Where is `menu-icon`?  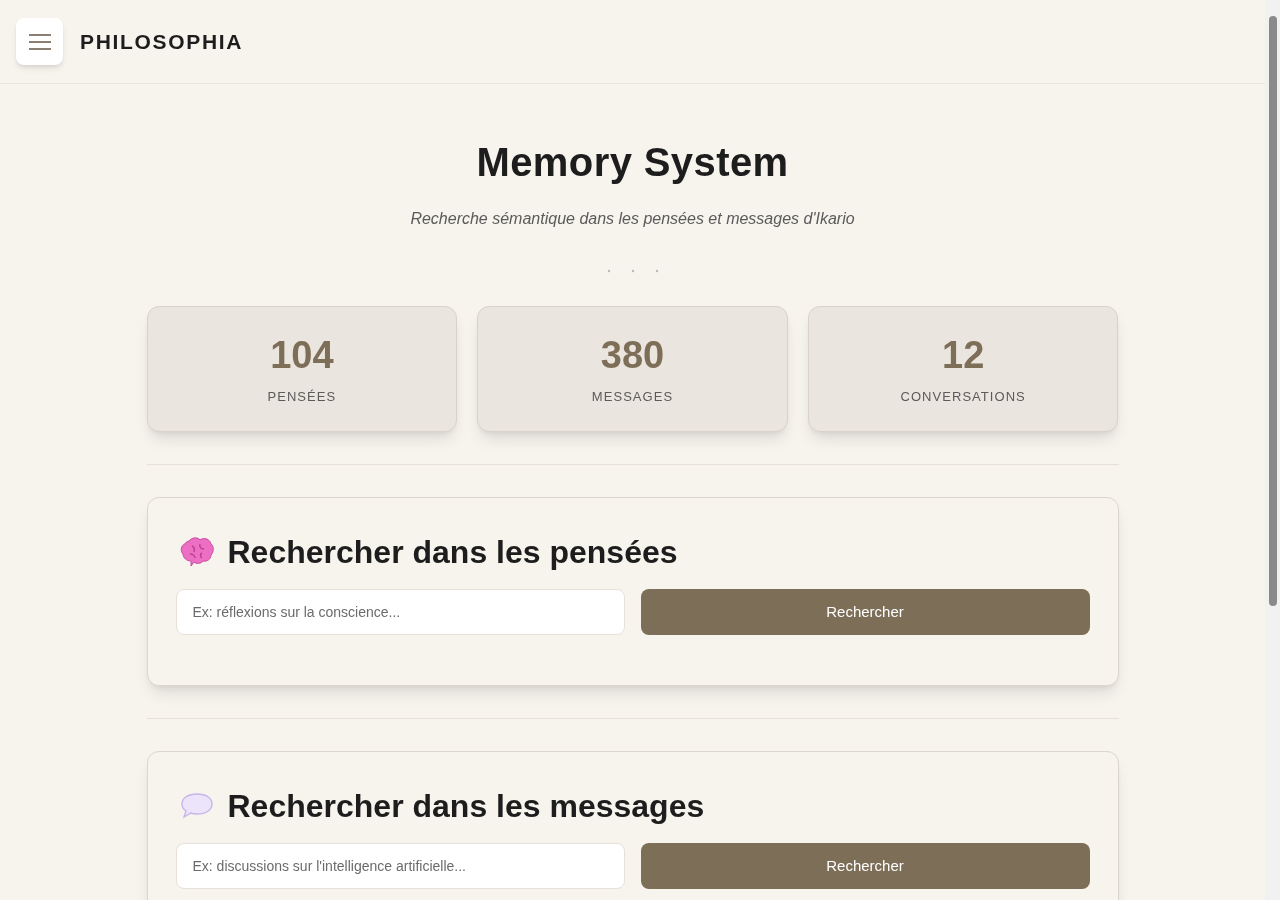
menu-icon is located at coordinates (39, 41).